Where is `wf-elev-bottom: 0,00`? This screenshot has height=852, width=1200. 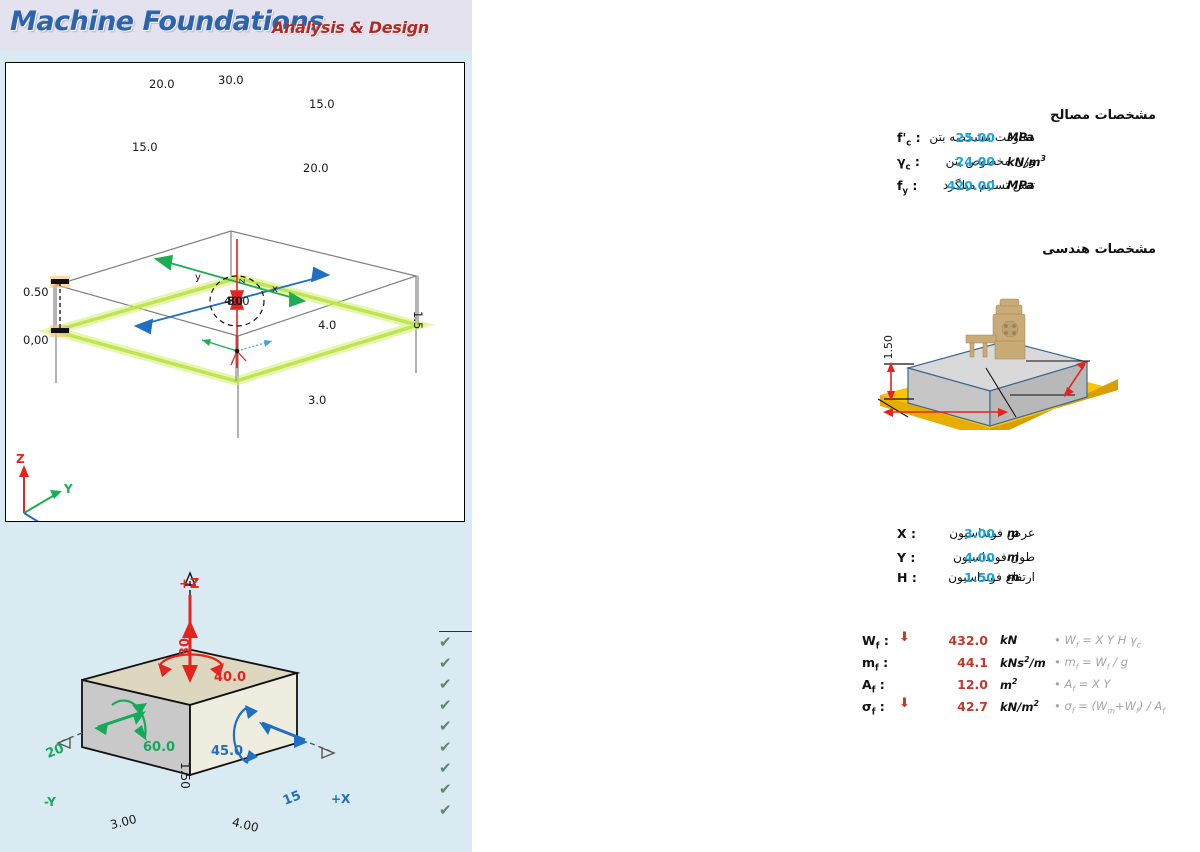
wf-elev-bottom: 0,00 is located at coordinates (36, 340).